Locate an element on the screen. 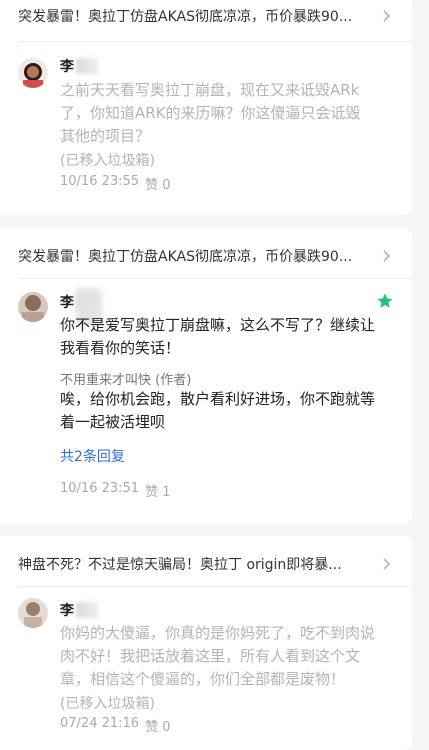 The height and width of the screenshot is (750, 429). like-count: 赞 1 is located at coordinates (157, 490).